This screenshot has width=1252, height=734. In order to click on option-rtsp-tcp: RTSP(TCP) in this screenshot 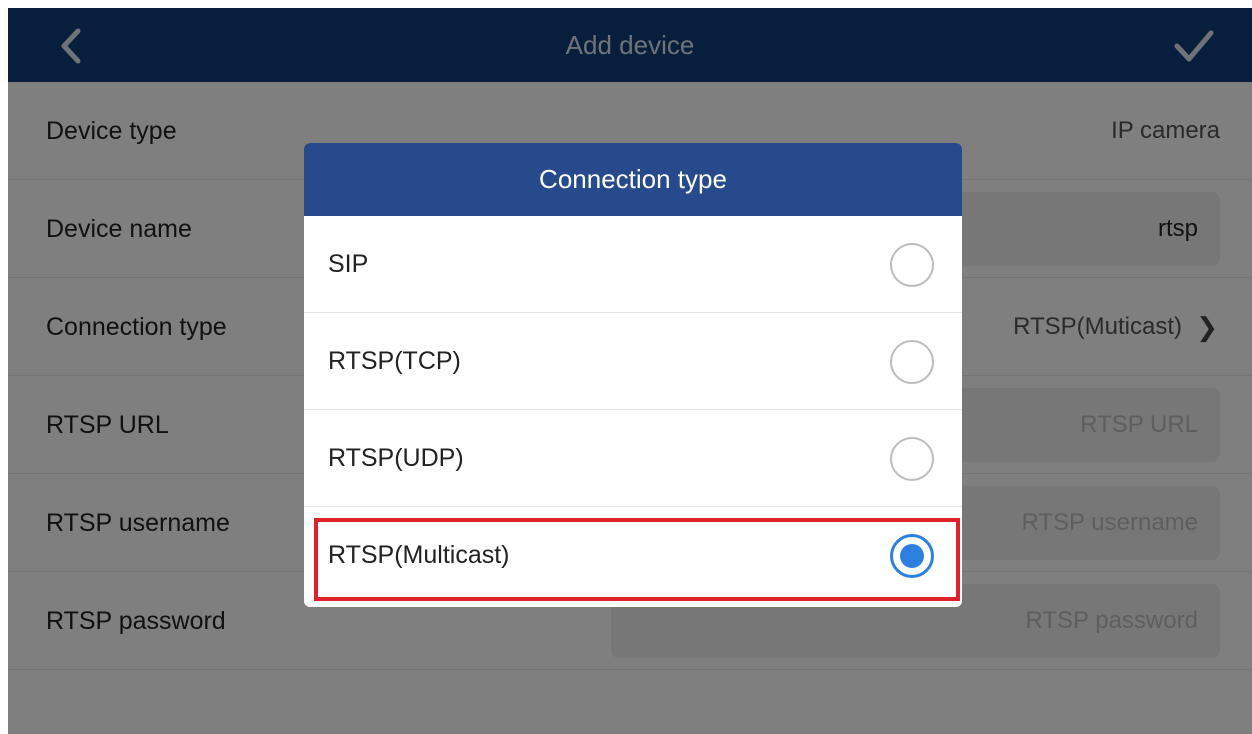, I will do `click(633, 361)`.